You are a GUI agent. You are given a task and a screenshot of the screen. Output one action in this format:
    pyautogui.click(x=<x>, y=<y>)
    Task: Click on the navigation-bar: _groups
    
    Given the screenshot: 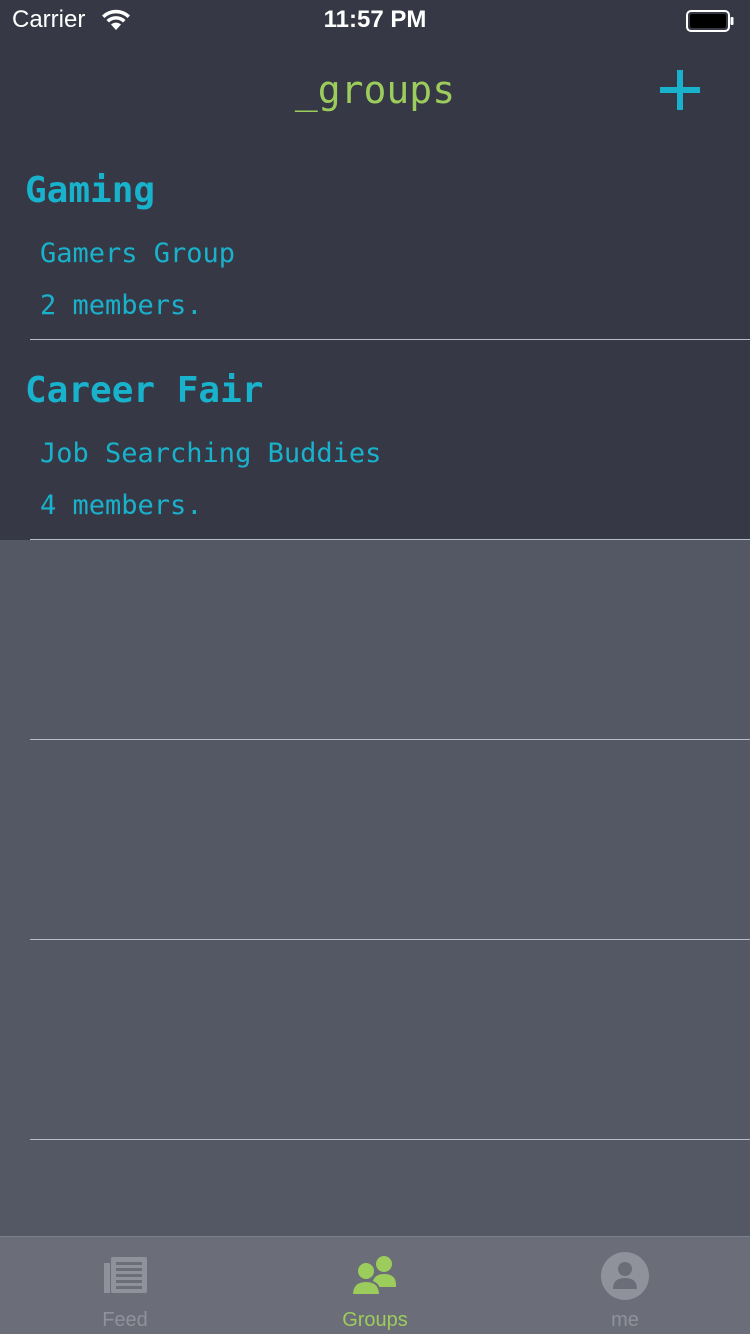 What is the action you would take?
    pyautogui.click(x=375, y=90)
    